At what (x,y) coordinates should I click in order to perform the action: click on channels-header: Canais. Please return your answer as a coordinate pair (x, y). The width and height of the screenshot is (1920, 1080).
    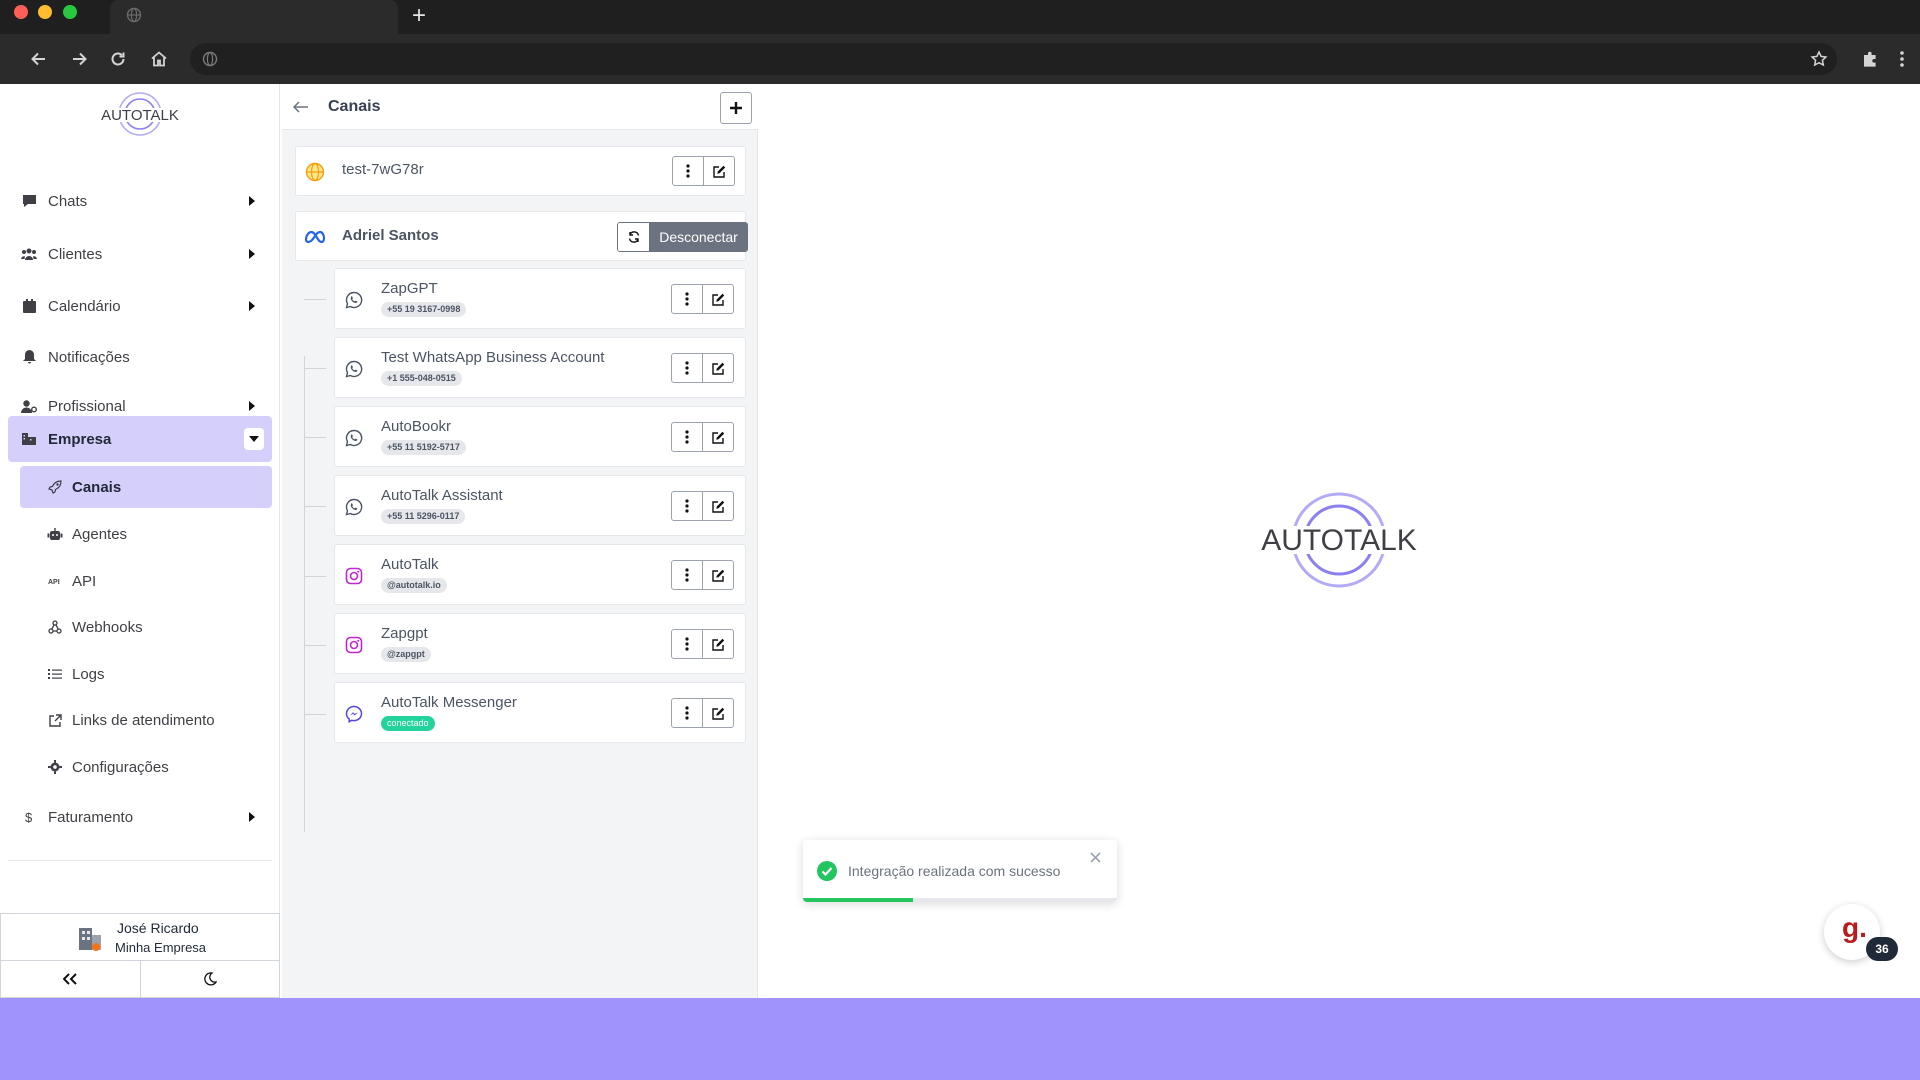
    Looking at the image, I should click on (520, 107).